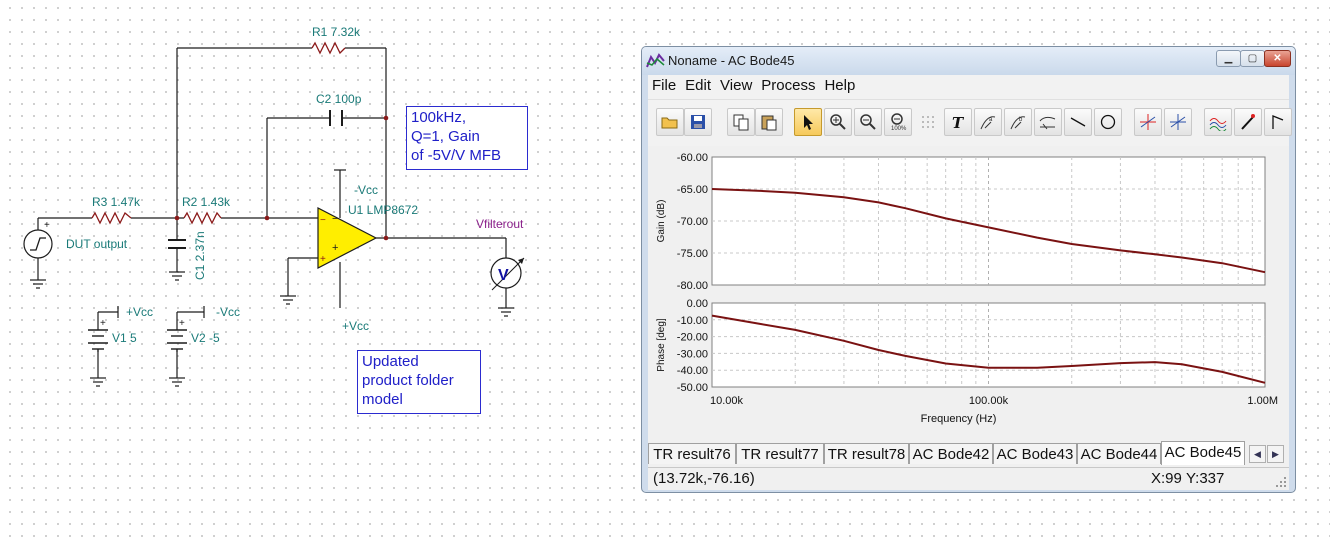 This screenshot has width=1330, height=538. I want to click on resize-grip-icon, so click(1281, 482).